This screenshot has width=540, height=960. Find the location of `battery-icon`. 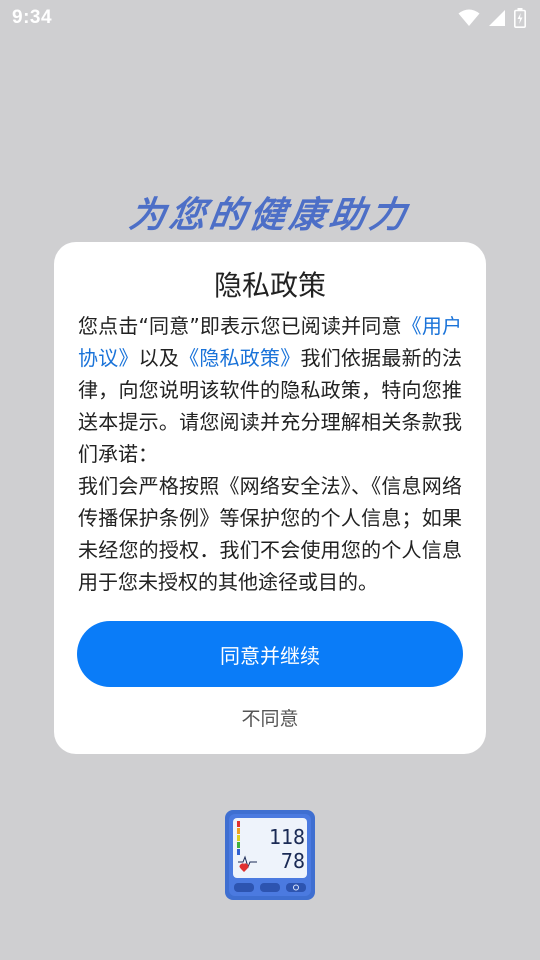

battery-icon is located at coordinates (520, 18).